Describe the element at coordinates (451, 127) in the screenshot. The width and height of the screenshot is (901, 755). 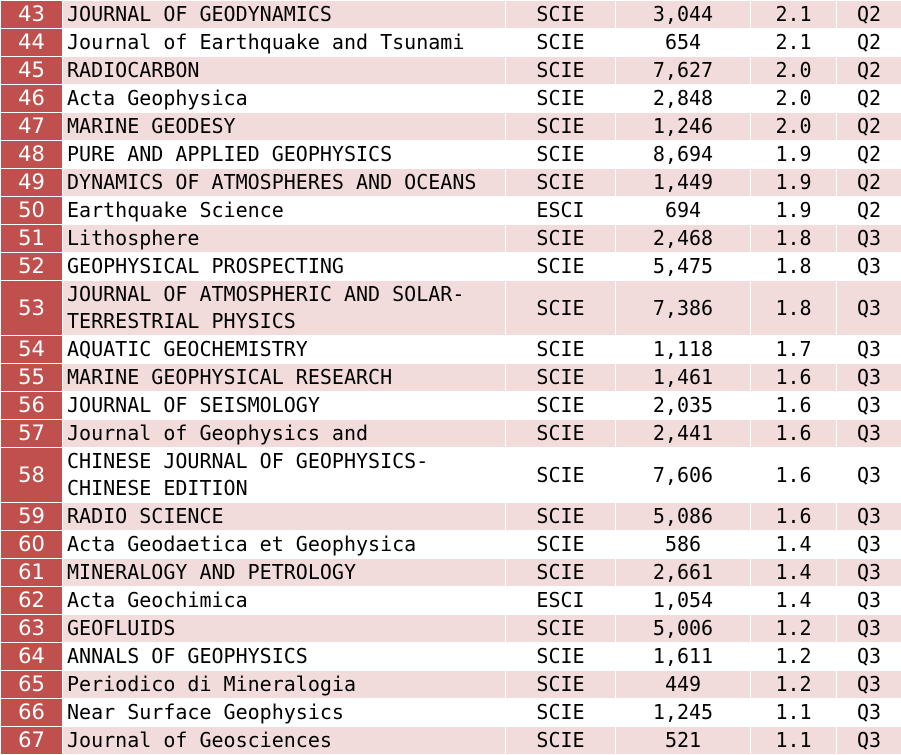
I see `table-row: 47MARINE GEODESYSCIE1,2462.0Q2` at that location.